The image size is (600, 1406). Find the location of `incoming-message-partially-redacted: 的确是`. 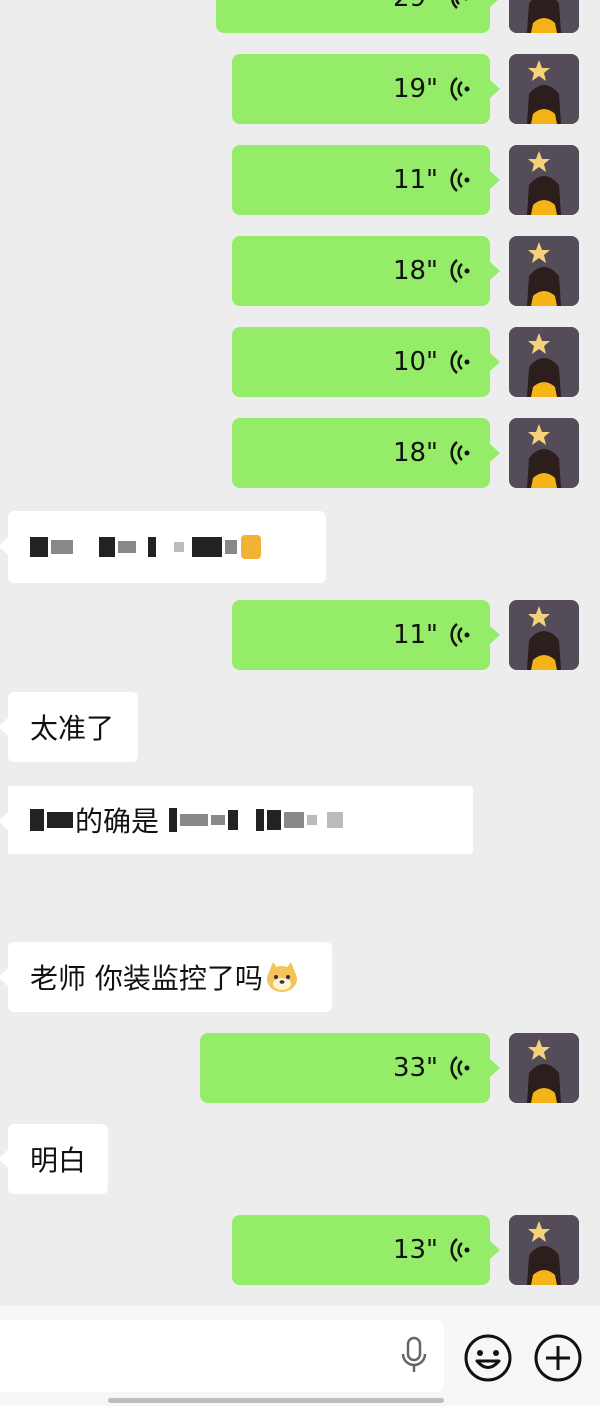

incoming-message-partially-redacted: 的确是 is located at coordinates (236, 820).